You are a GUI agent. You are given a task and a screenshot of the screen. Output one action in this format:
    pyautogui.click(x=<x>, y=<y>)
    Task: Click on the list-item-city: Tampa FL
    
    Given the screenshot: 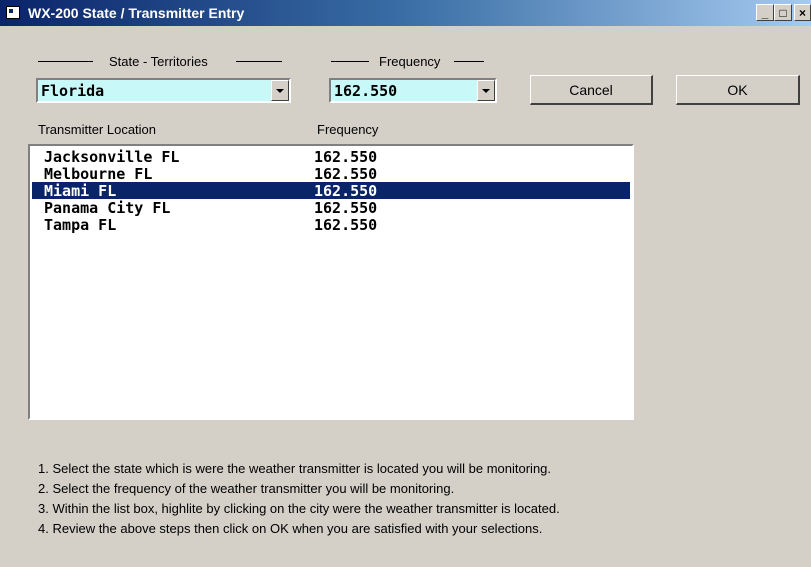 What is the action you would take?
    pyautogui.click(x=80, y=225)
    